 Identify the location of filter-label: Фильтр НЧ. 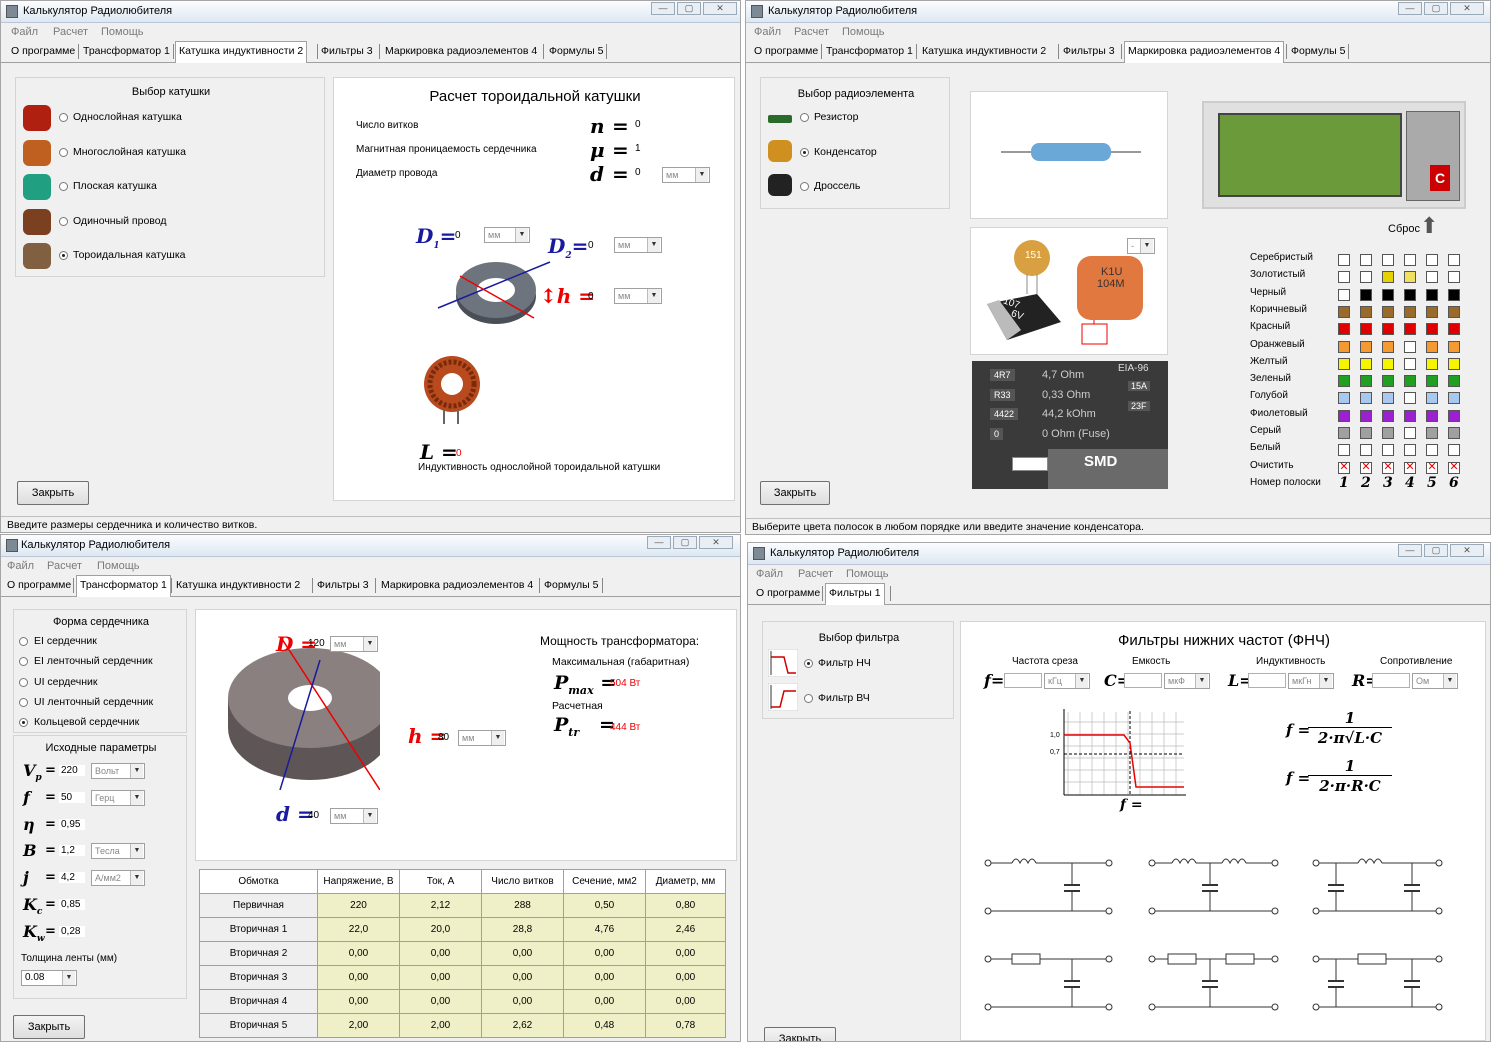
(844, 663).